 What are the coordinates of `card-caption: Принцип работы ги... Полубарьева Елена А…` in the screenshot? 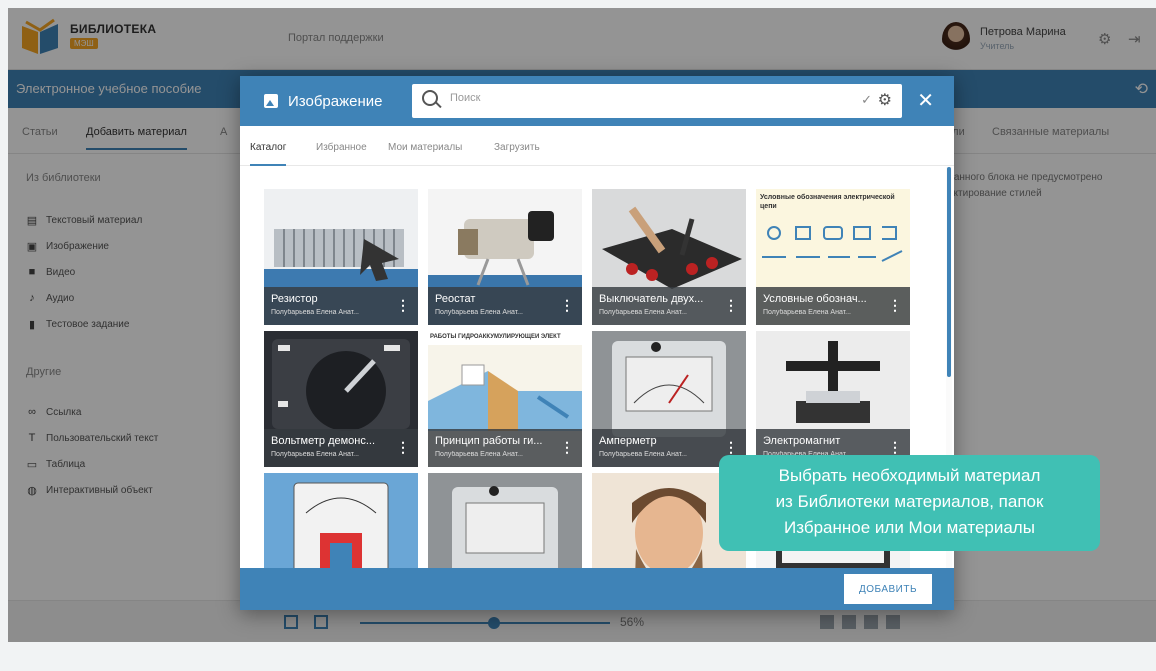 It's located at (505, 448).